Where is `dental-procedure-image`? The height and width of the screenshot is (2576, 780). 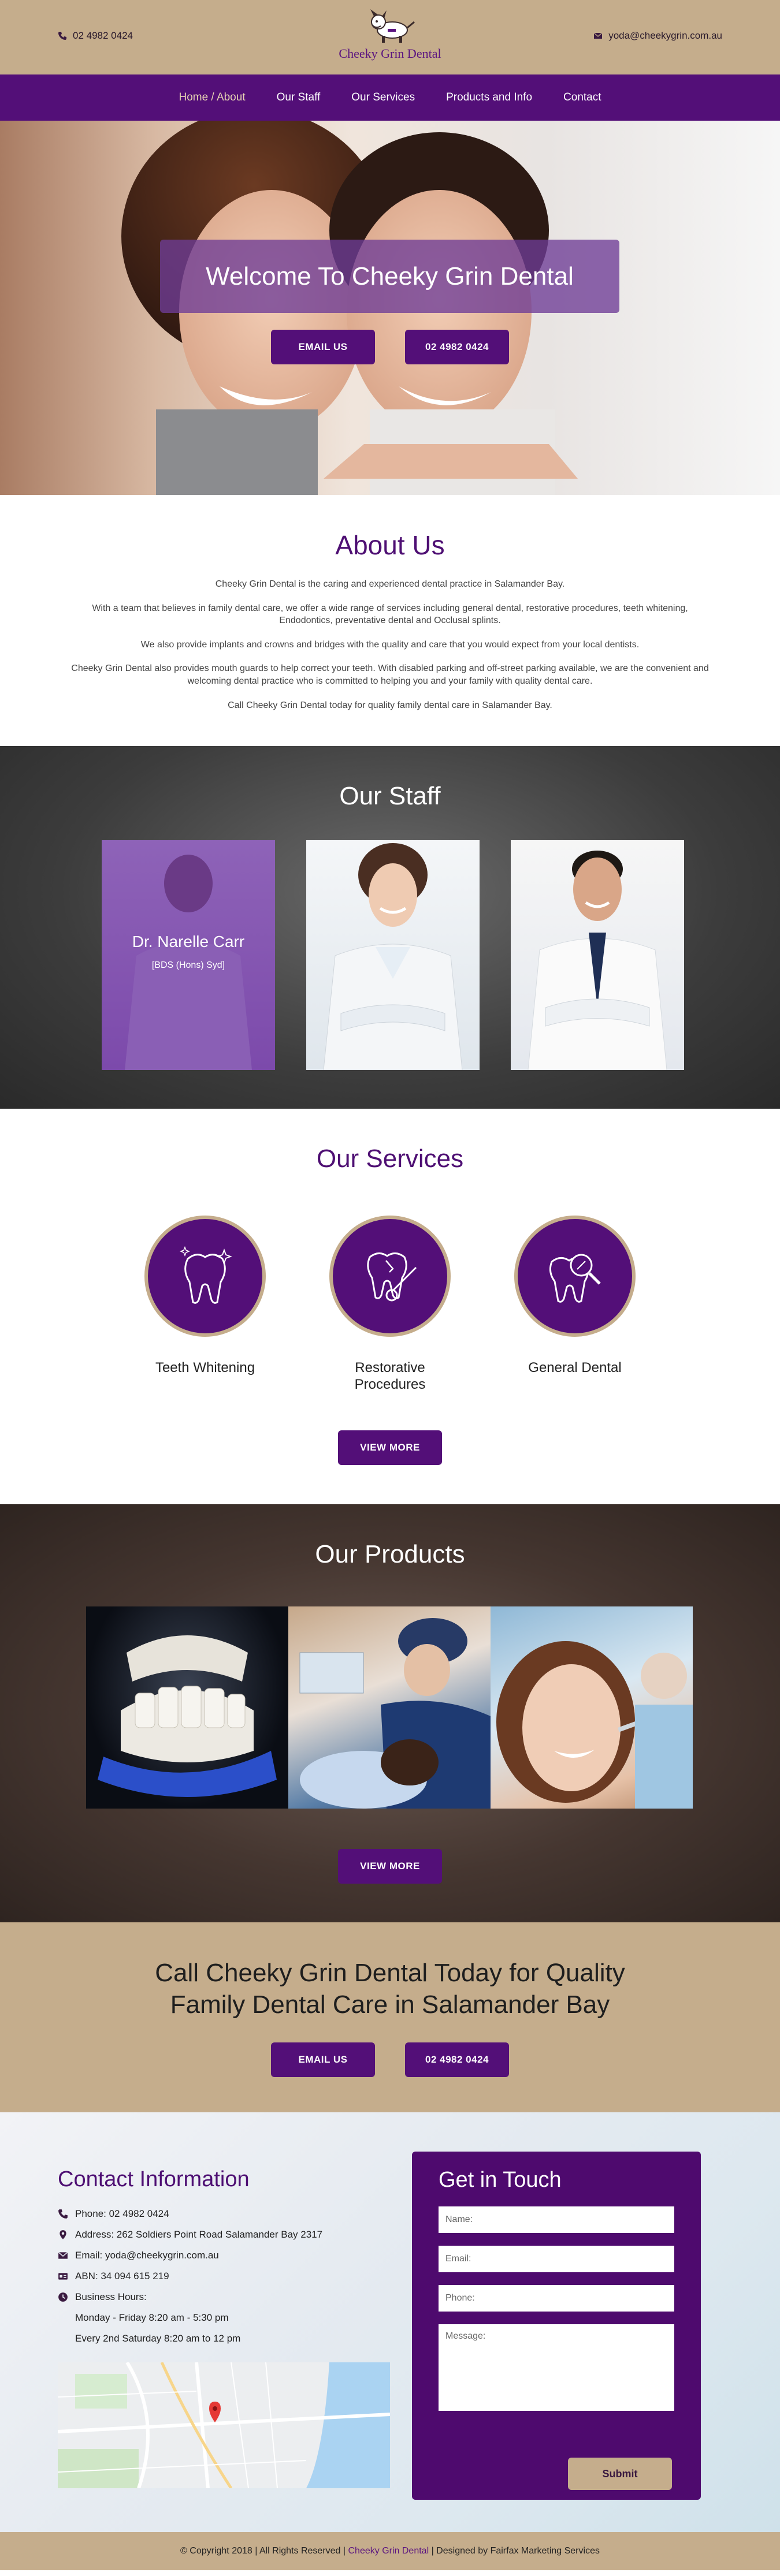
dental-procedure-image is located at coordinates (395, 1713).